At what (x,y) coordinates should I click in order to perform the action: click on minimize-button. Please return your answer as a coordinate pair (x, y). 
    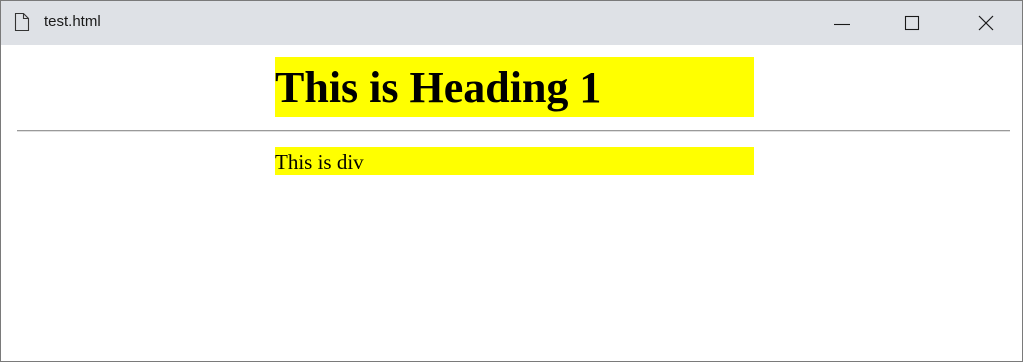
    Looking at the image, I should click on (842, 23).